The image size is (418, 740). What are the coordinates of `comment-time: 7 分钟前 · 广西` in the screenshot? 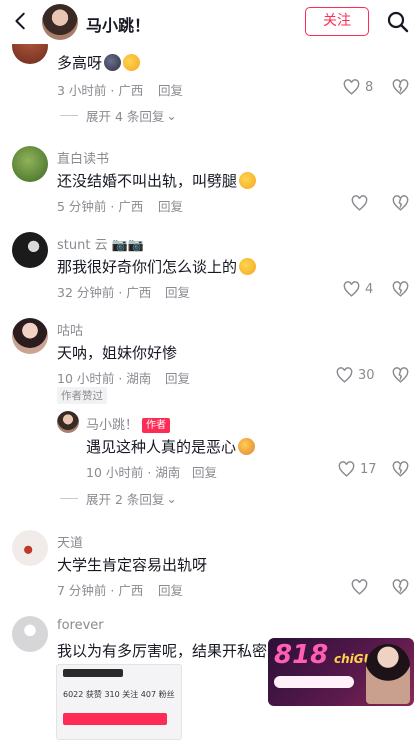 It's located at (100, 590).